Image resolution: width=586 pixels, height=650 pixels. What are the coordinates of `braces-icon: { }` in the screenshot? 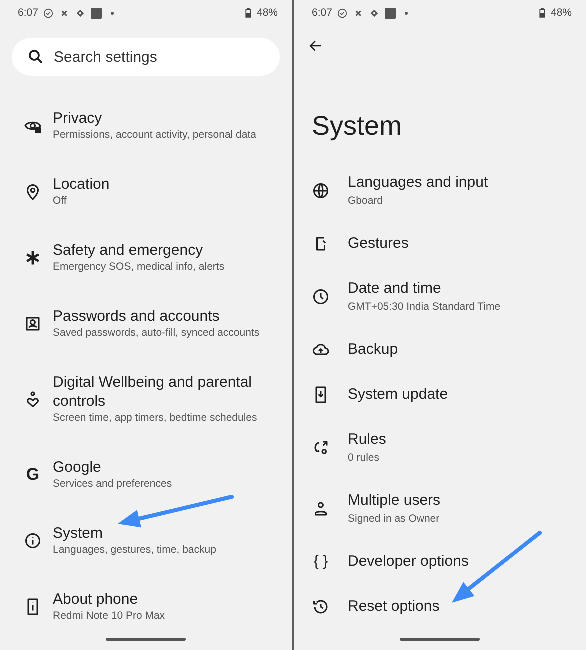 It's located at (321, 561).